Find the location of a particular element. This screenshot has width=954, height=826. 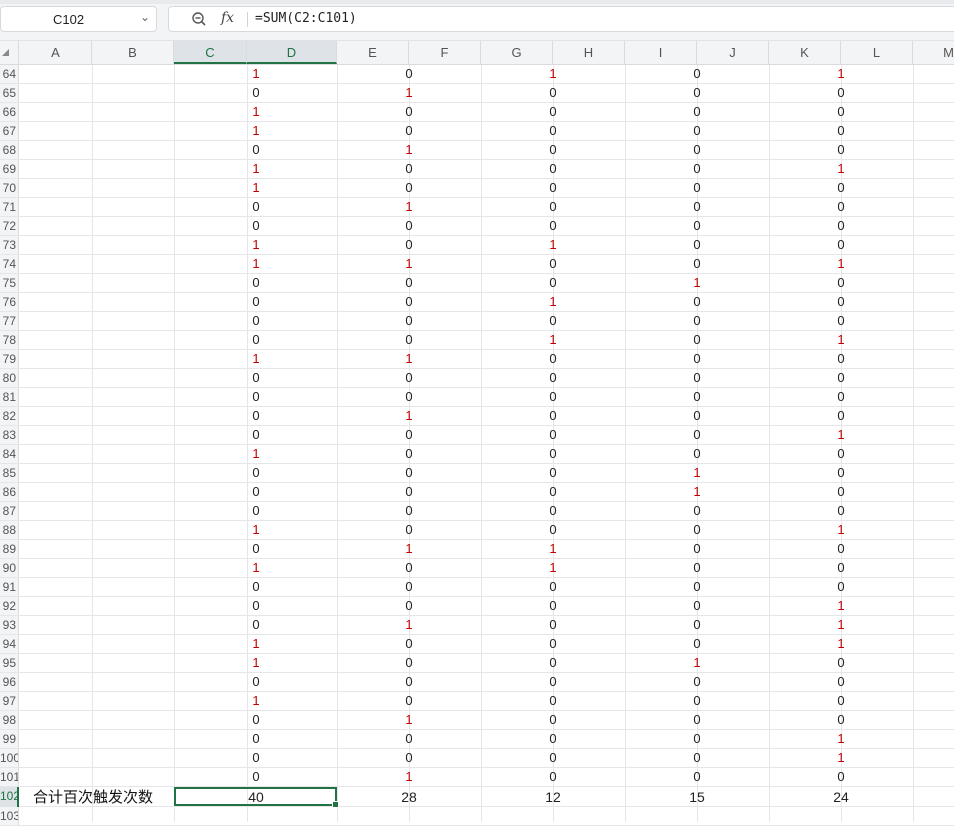

column-header-k: K is located at coordinates (805, 52).